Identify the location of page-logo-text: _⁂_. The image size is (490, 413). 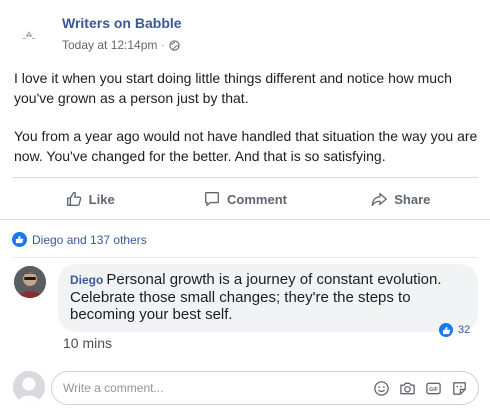
(29, 35).